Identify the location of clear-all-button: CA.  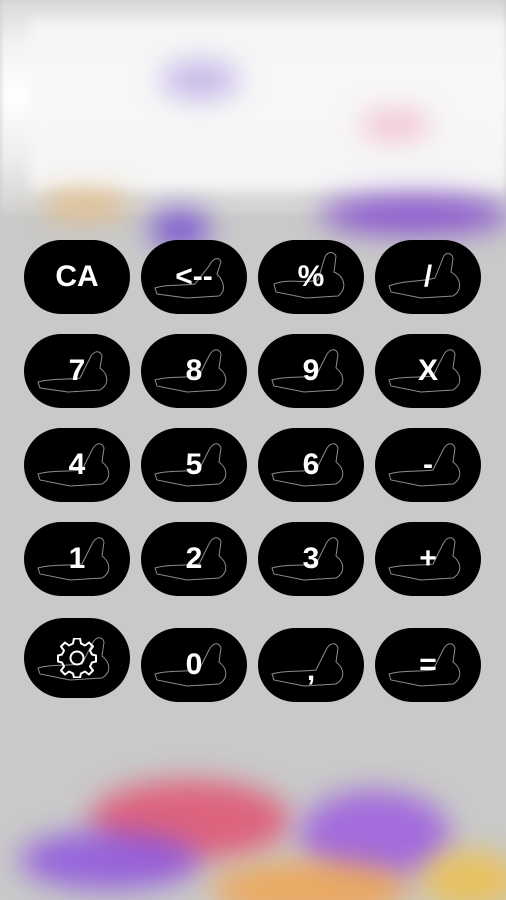
(77, 277).